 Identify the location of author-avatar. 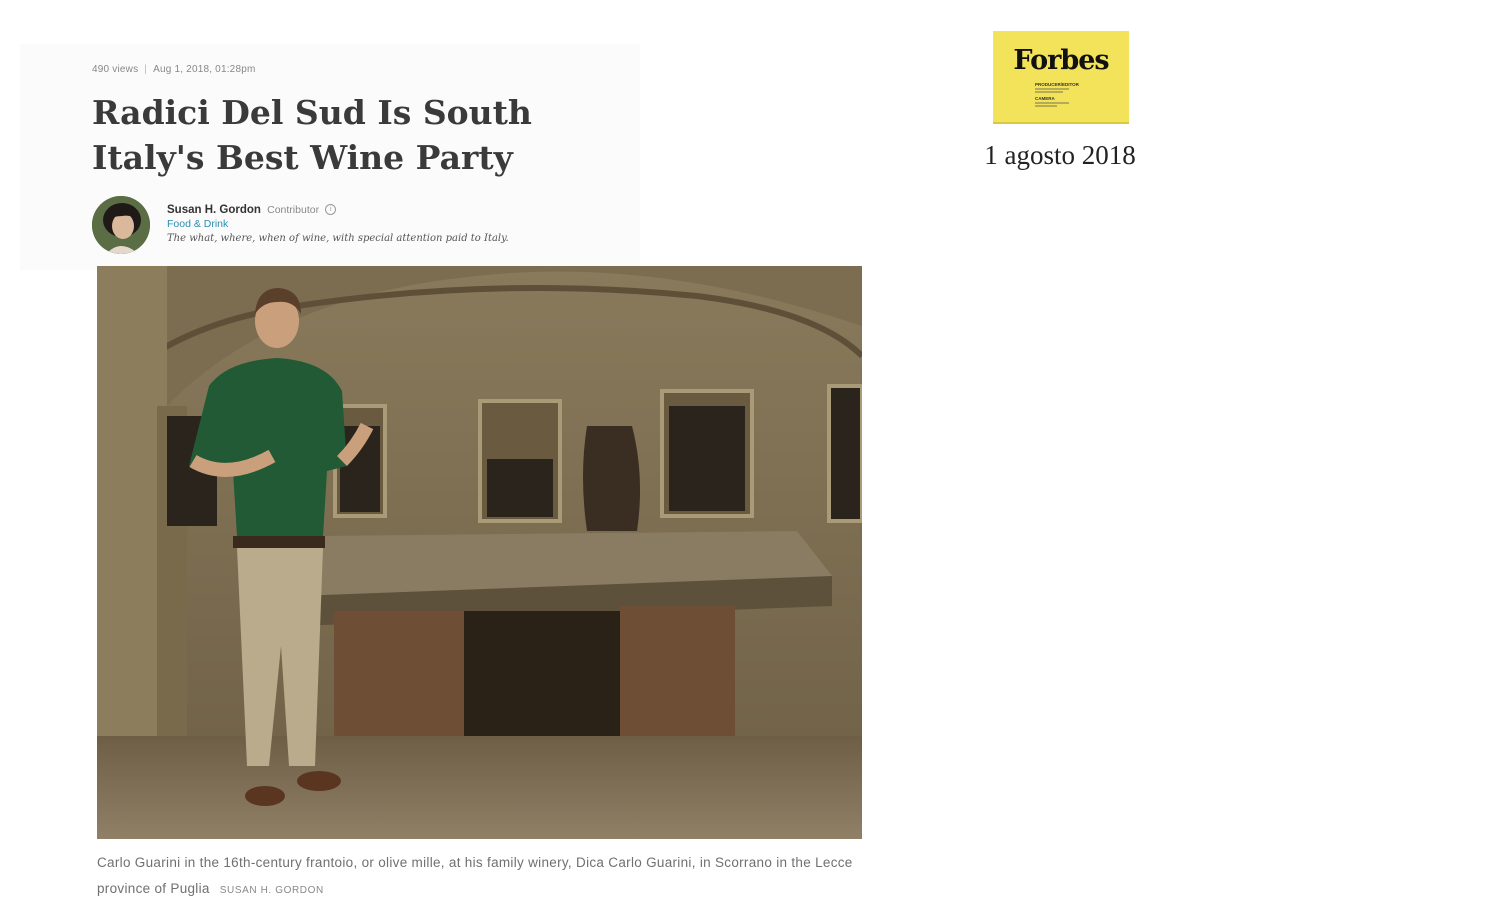
(121, 225).